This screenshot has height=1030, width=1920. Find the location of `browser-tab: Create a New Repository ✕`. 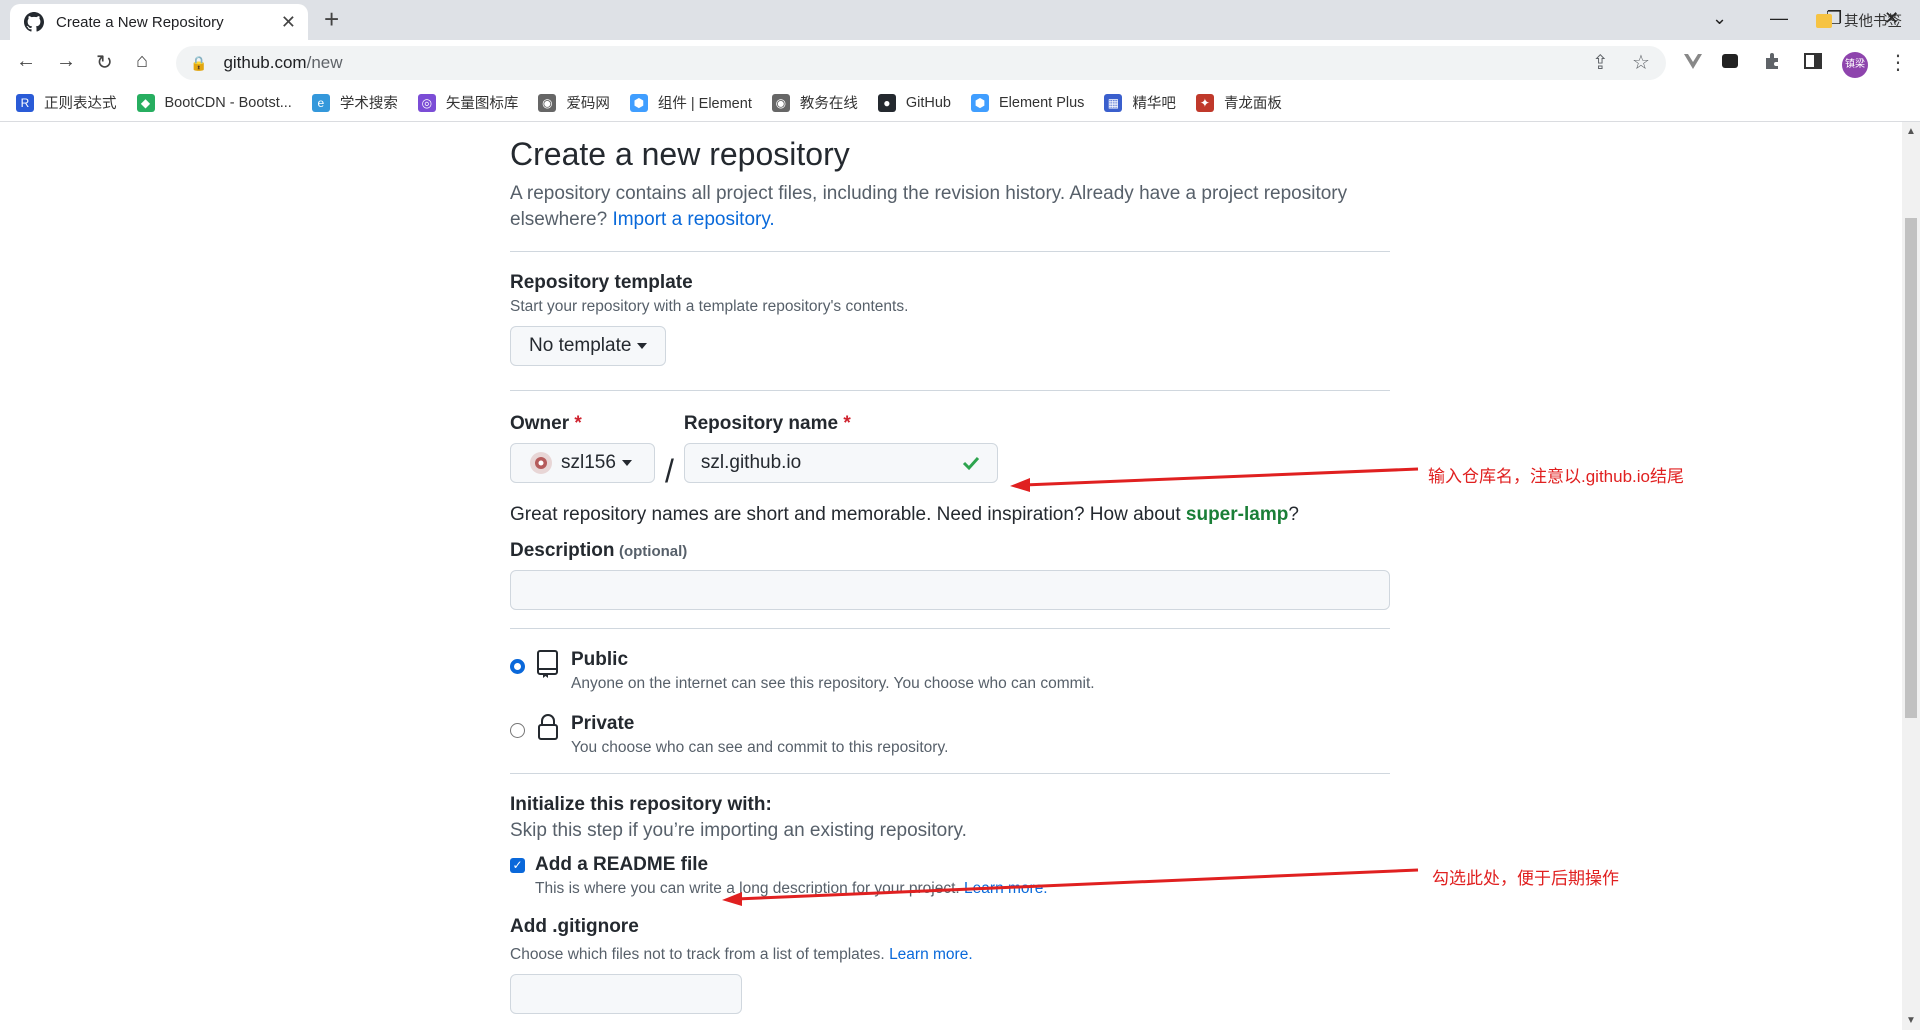

browser-tab: Create a New Repository ✕ is located at coordinates (159, 22).